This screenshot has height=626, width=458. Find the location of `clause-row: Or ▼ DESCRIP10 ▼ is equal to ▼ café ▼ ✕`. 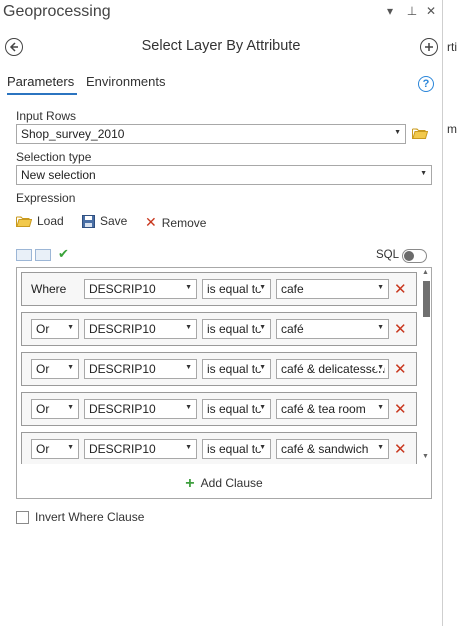

clause-row: Or ▼ DESCRIP10 ▼ is equal to ▼ café ▼ ✕ is located at coordinates (219, 329).